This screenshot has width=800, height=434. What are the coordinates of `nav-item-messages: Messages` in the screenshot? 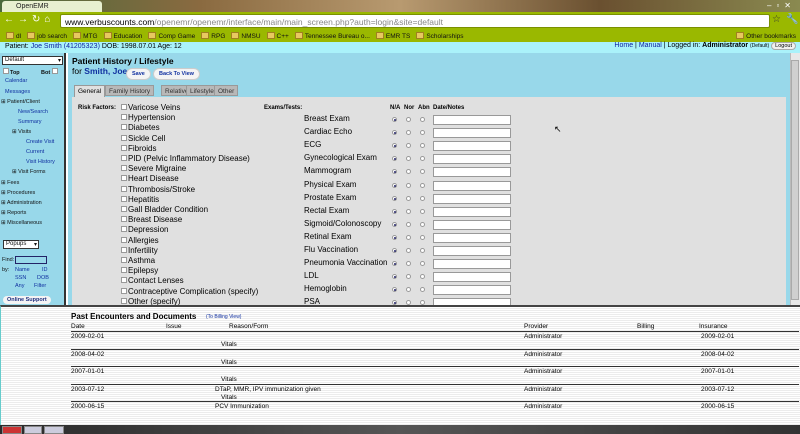 It's located at (17, 92).